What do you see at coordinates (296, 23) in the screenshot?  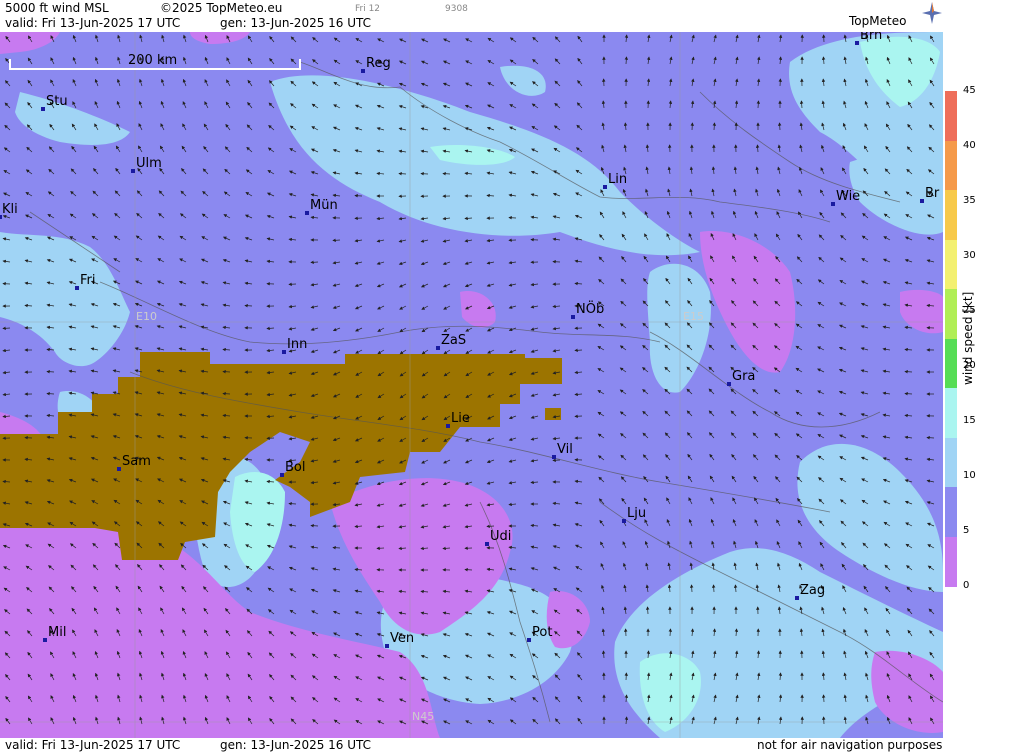 I see `gen-time: gen: 13-Jun-2025 16 UTC` at bounding box center [296, 23].